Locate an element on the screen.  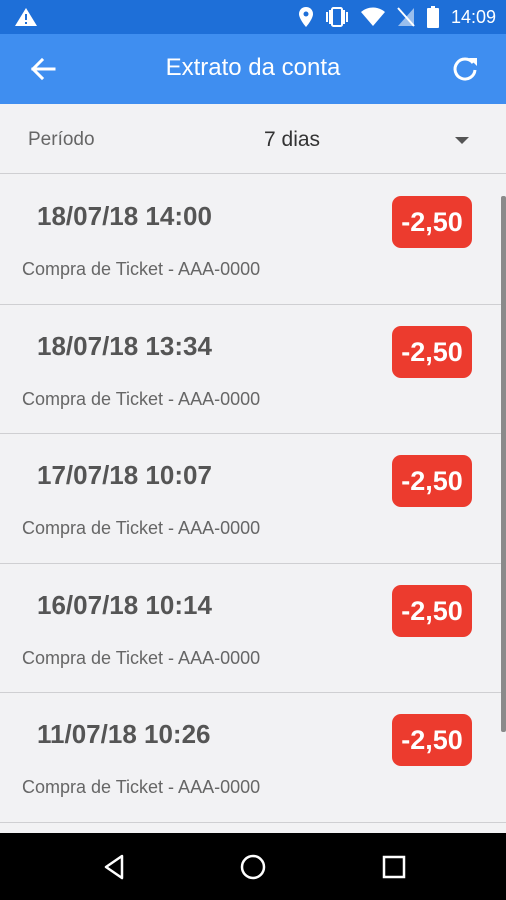
transaction-date: 17/07/18 10:07 is located at coordinates (124, 475).